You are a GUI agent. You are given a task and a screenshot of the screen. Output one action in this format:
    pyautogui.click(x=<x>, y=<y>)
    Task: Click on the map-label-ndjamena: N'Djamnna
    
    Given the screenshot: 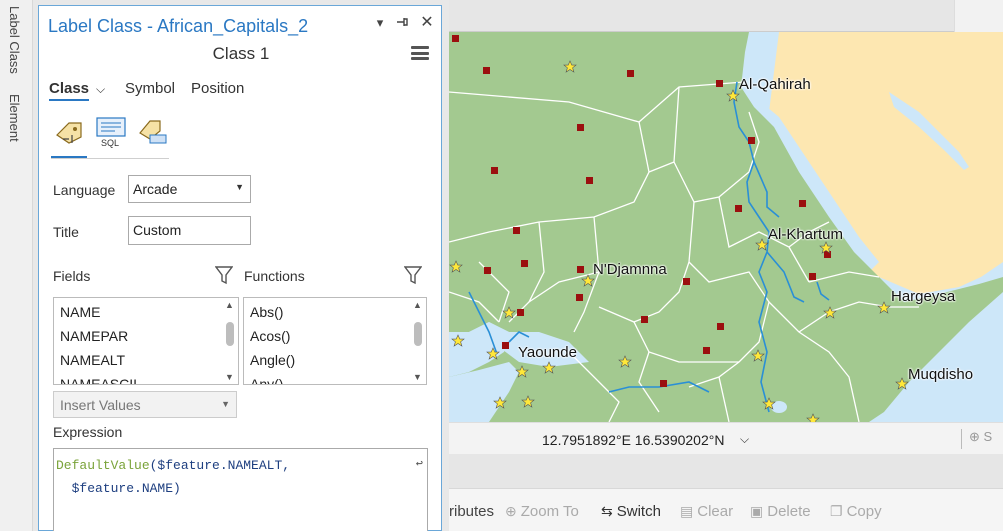 What is the action you would take?
    pyautogui.click(x=630, y=269)
    